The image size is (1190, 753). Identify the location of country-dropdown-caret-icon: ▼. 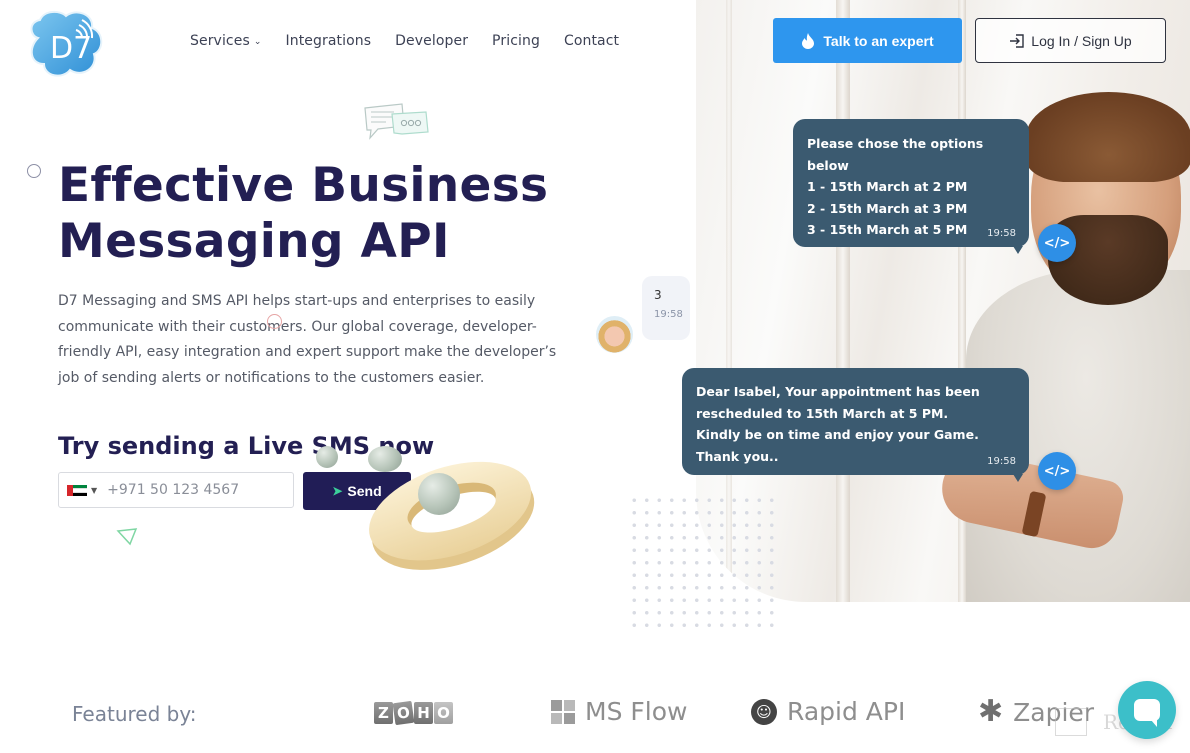
(94, 490).